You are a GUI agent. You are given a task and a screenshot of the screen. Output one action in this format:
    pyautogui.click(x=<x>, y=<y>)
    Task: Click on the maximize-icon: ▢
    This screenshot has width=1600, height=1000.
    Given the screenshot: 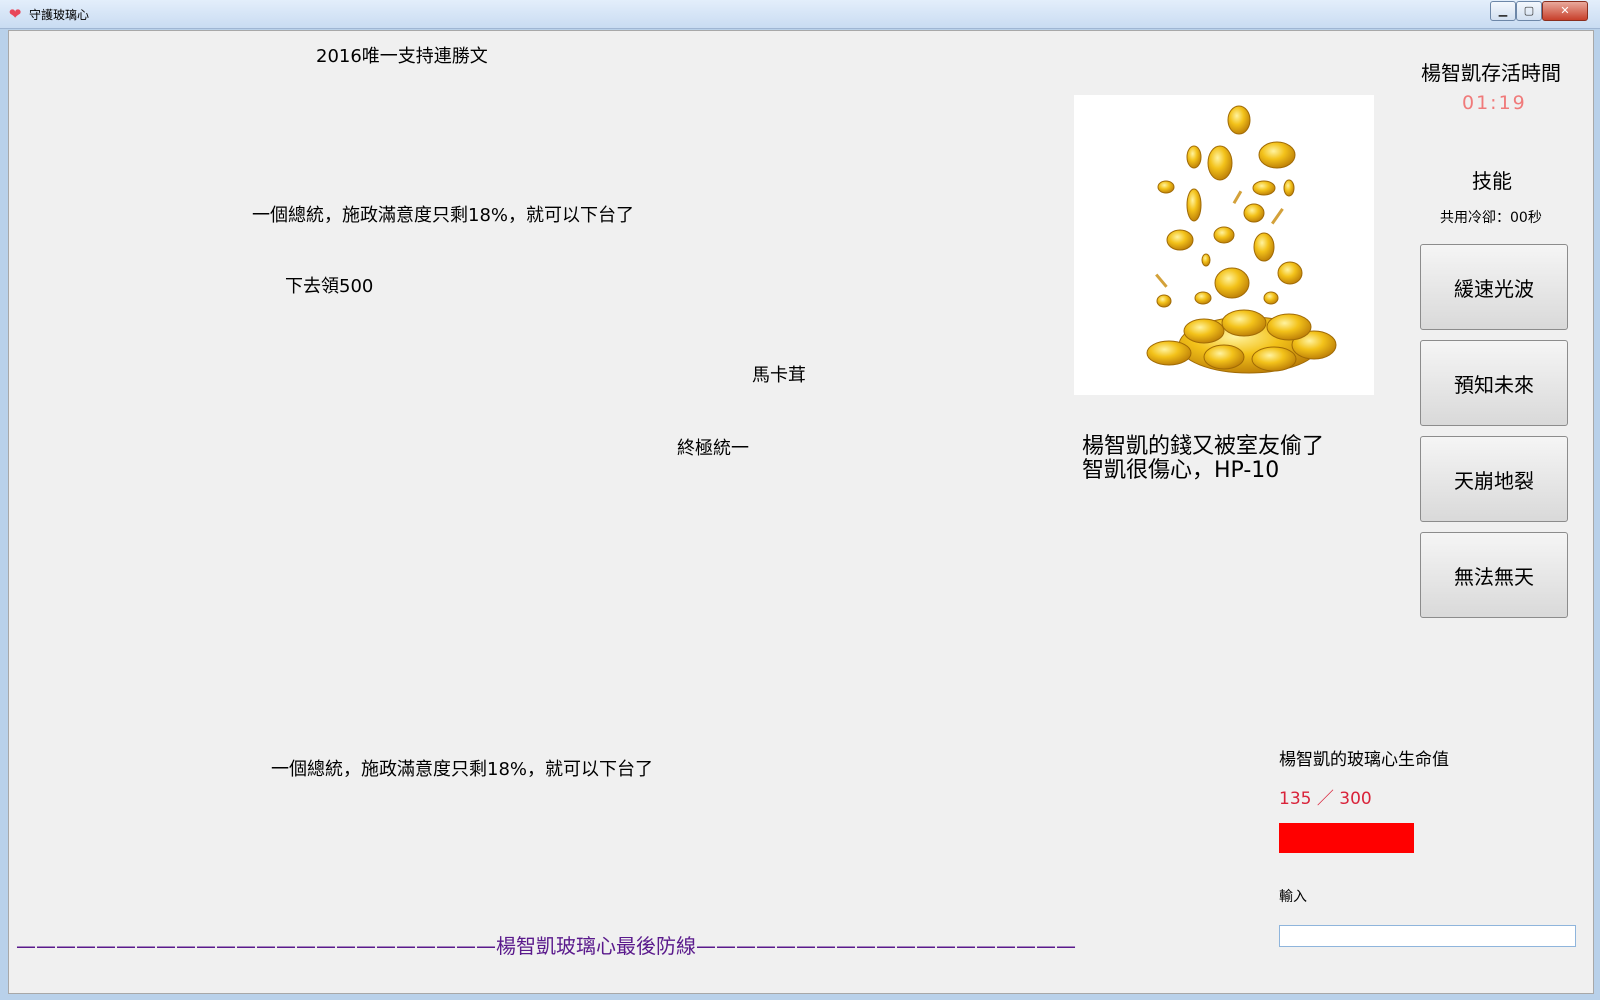 What is the action you would take?
    pyautogui.click(x=1529, y=10)
    